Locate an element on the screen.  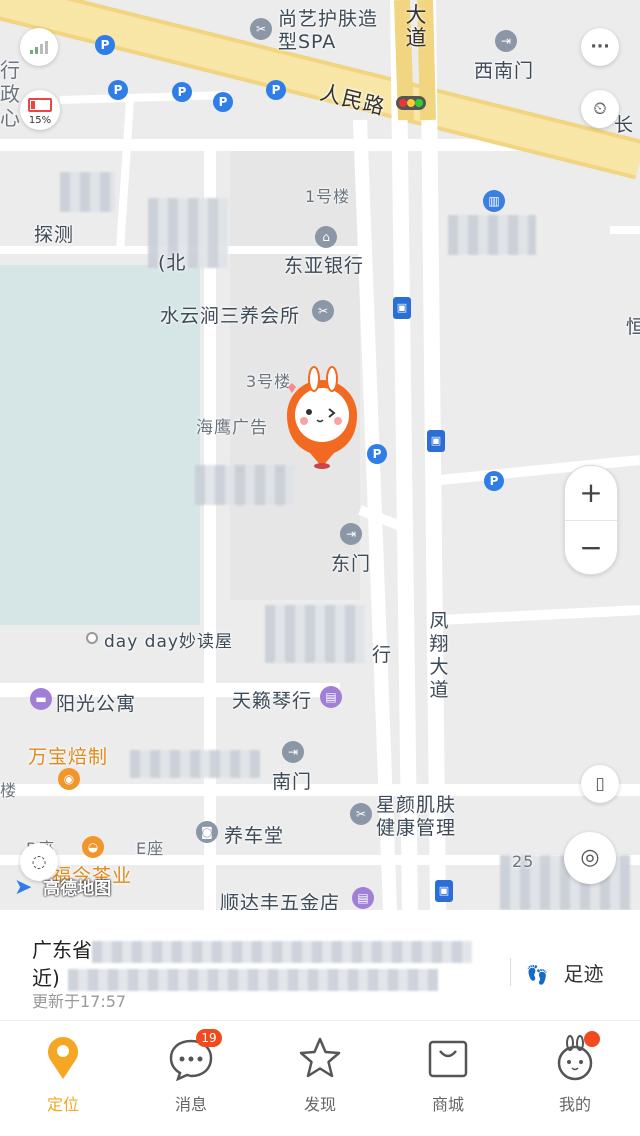
tab-discover: 发现 is located at coordinates (320, 1075).